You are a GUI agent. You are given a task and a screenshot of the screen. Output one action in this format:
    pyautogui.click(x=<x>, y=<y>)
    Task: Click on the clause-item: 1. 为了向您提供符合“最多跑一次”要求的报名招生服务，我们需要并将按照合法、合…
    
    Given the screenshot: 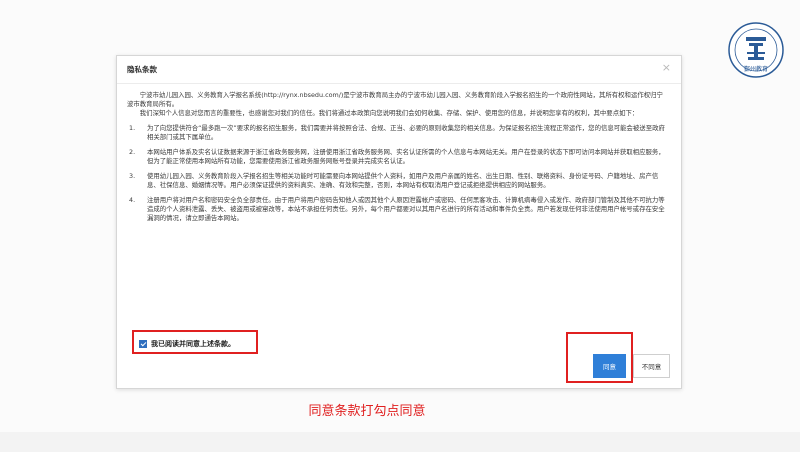 What is the action you would take?
    pyautogui.click(x=398, y=133)
    